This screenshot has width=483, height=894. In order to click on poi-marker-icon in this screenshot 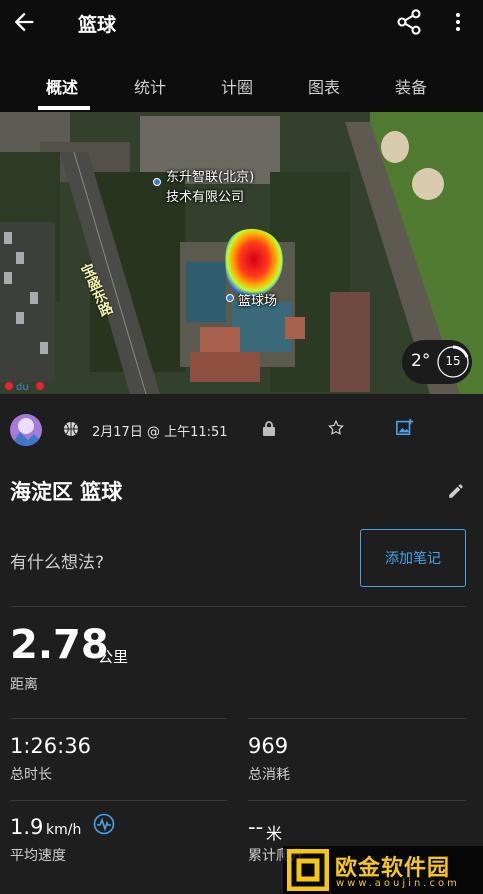, I will do `click(157, 182)`.